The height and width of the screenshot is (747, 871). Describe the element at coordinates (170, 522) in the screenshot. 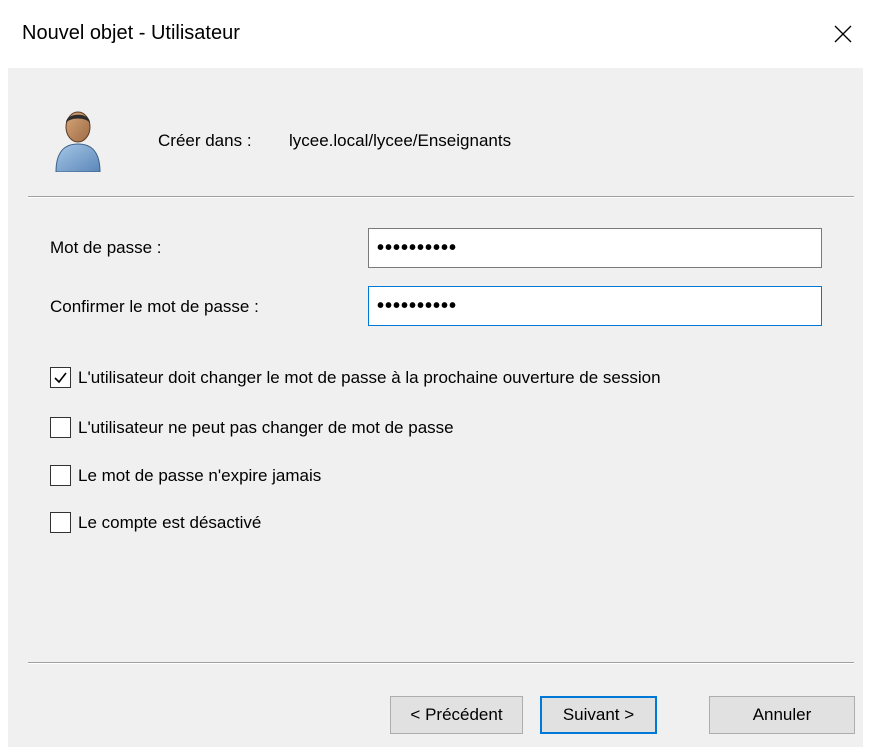

I see `option-label: Le compte est désactivé` at that location.